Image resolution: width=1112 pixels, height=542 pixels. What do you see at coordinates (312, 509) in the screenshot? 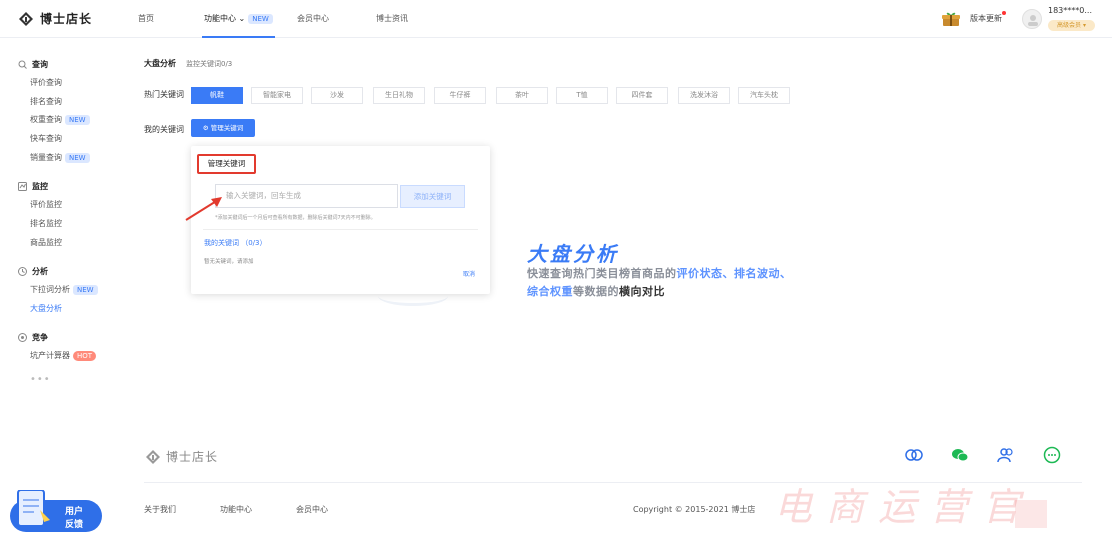
I see `footer-link-membership: 会员中心` at bounding box center [312, 509].